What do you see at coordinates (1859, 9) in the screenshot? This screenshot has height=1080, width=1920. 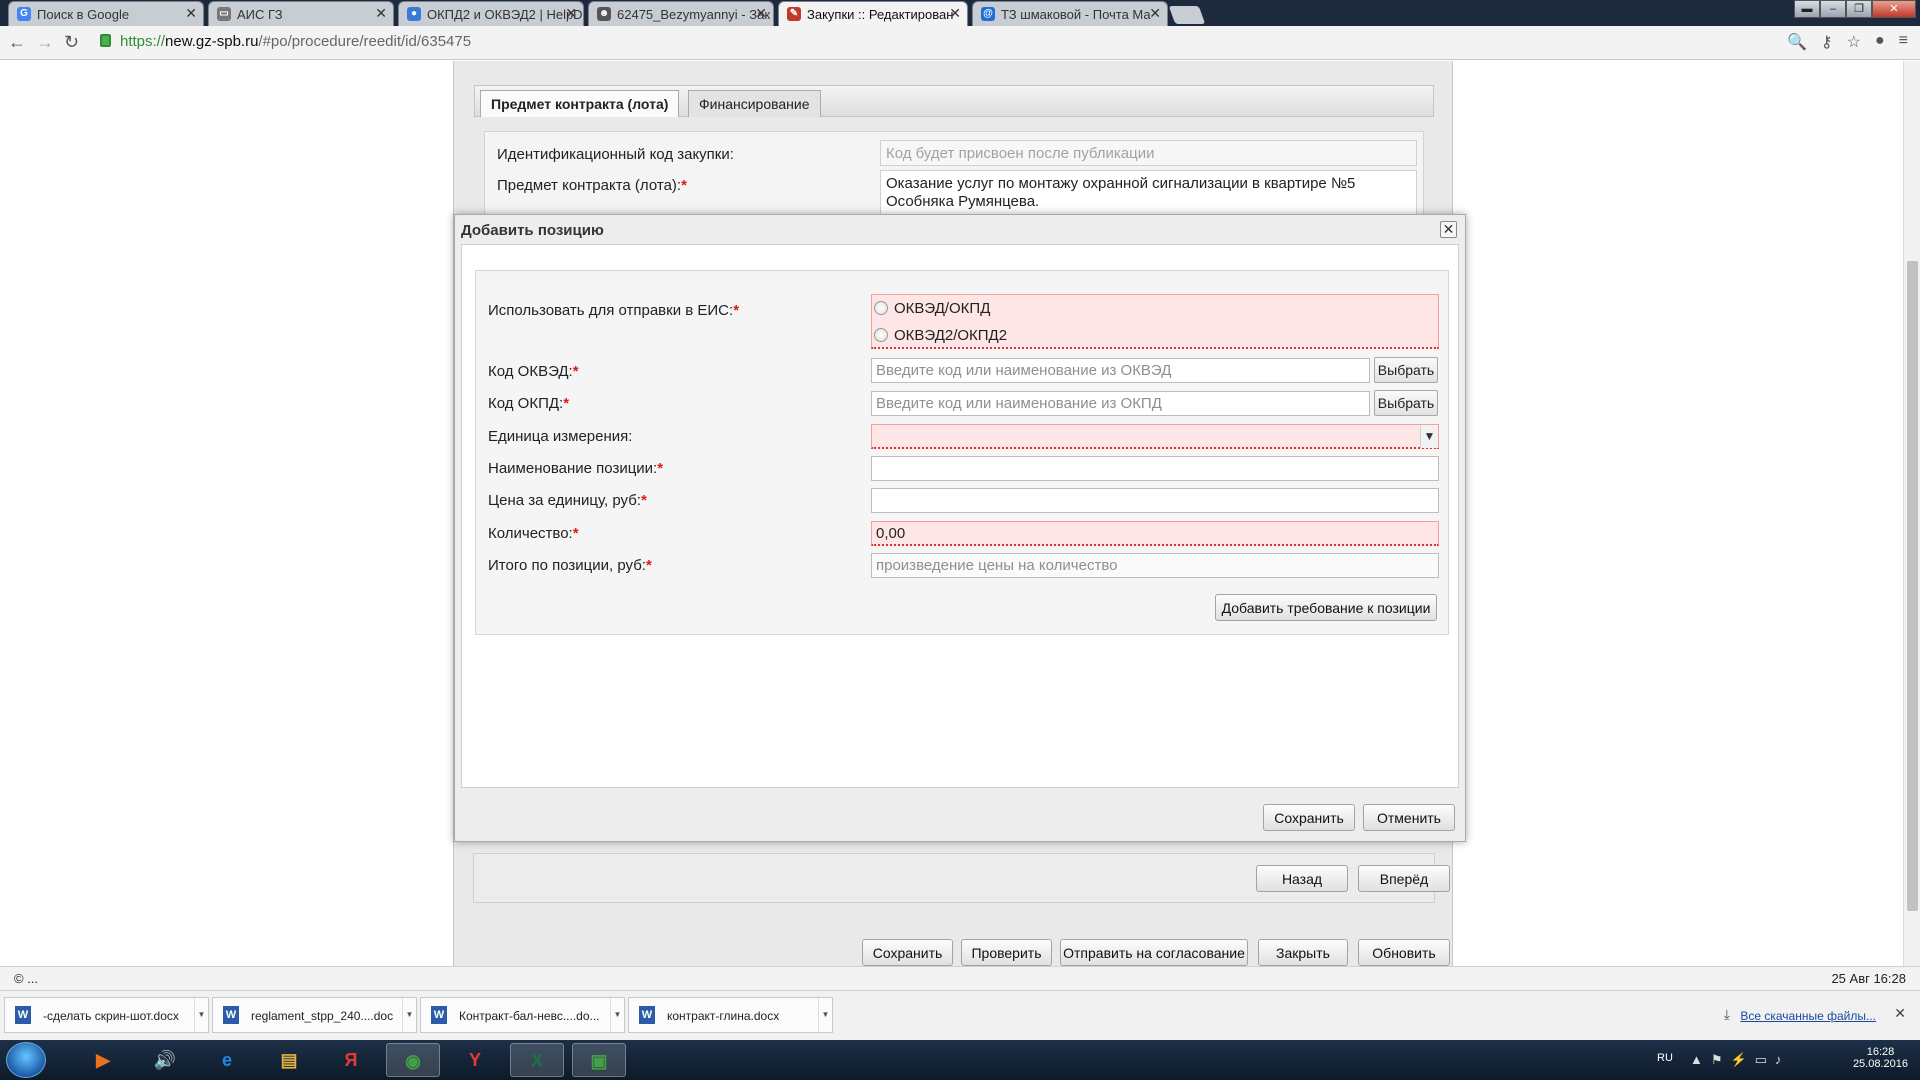 I see `maximize-icon: ❐` at bounding box center [1859, 9].